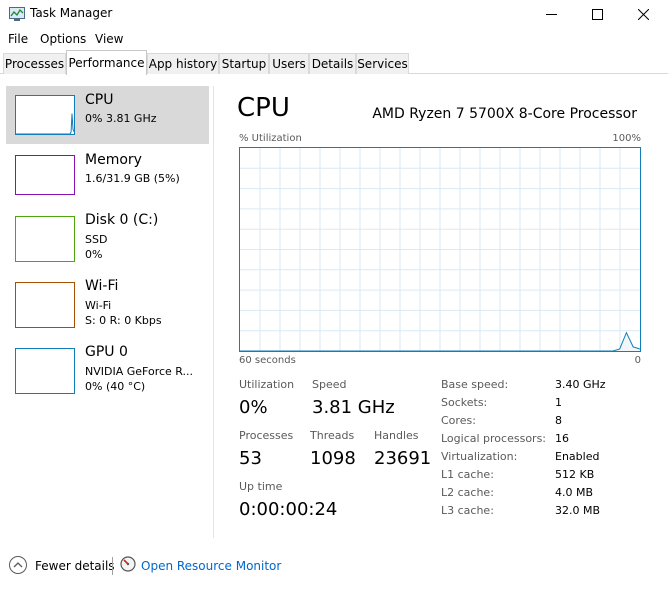  Describe the element at coordinates (334, 14) in the screenshot. I see `title-bar: Task Manager` at that location.